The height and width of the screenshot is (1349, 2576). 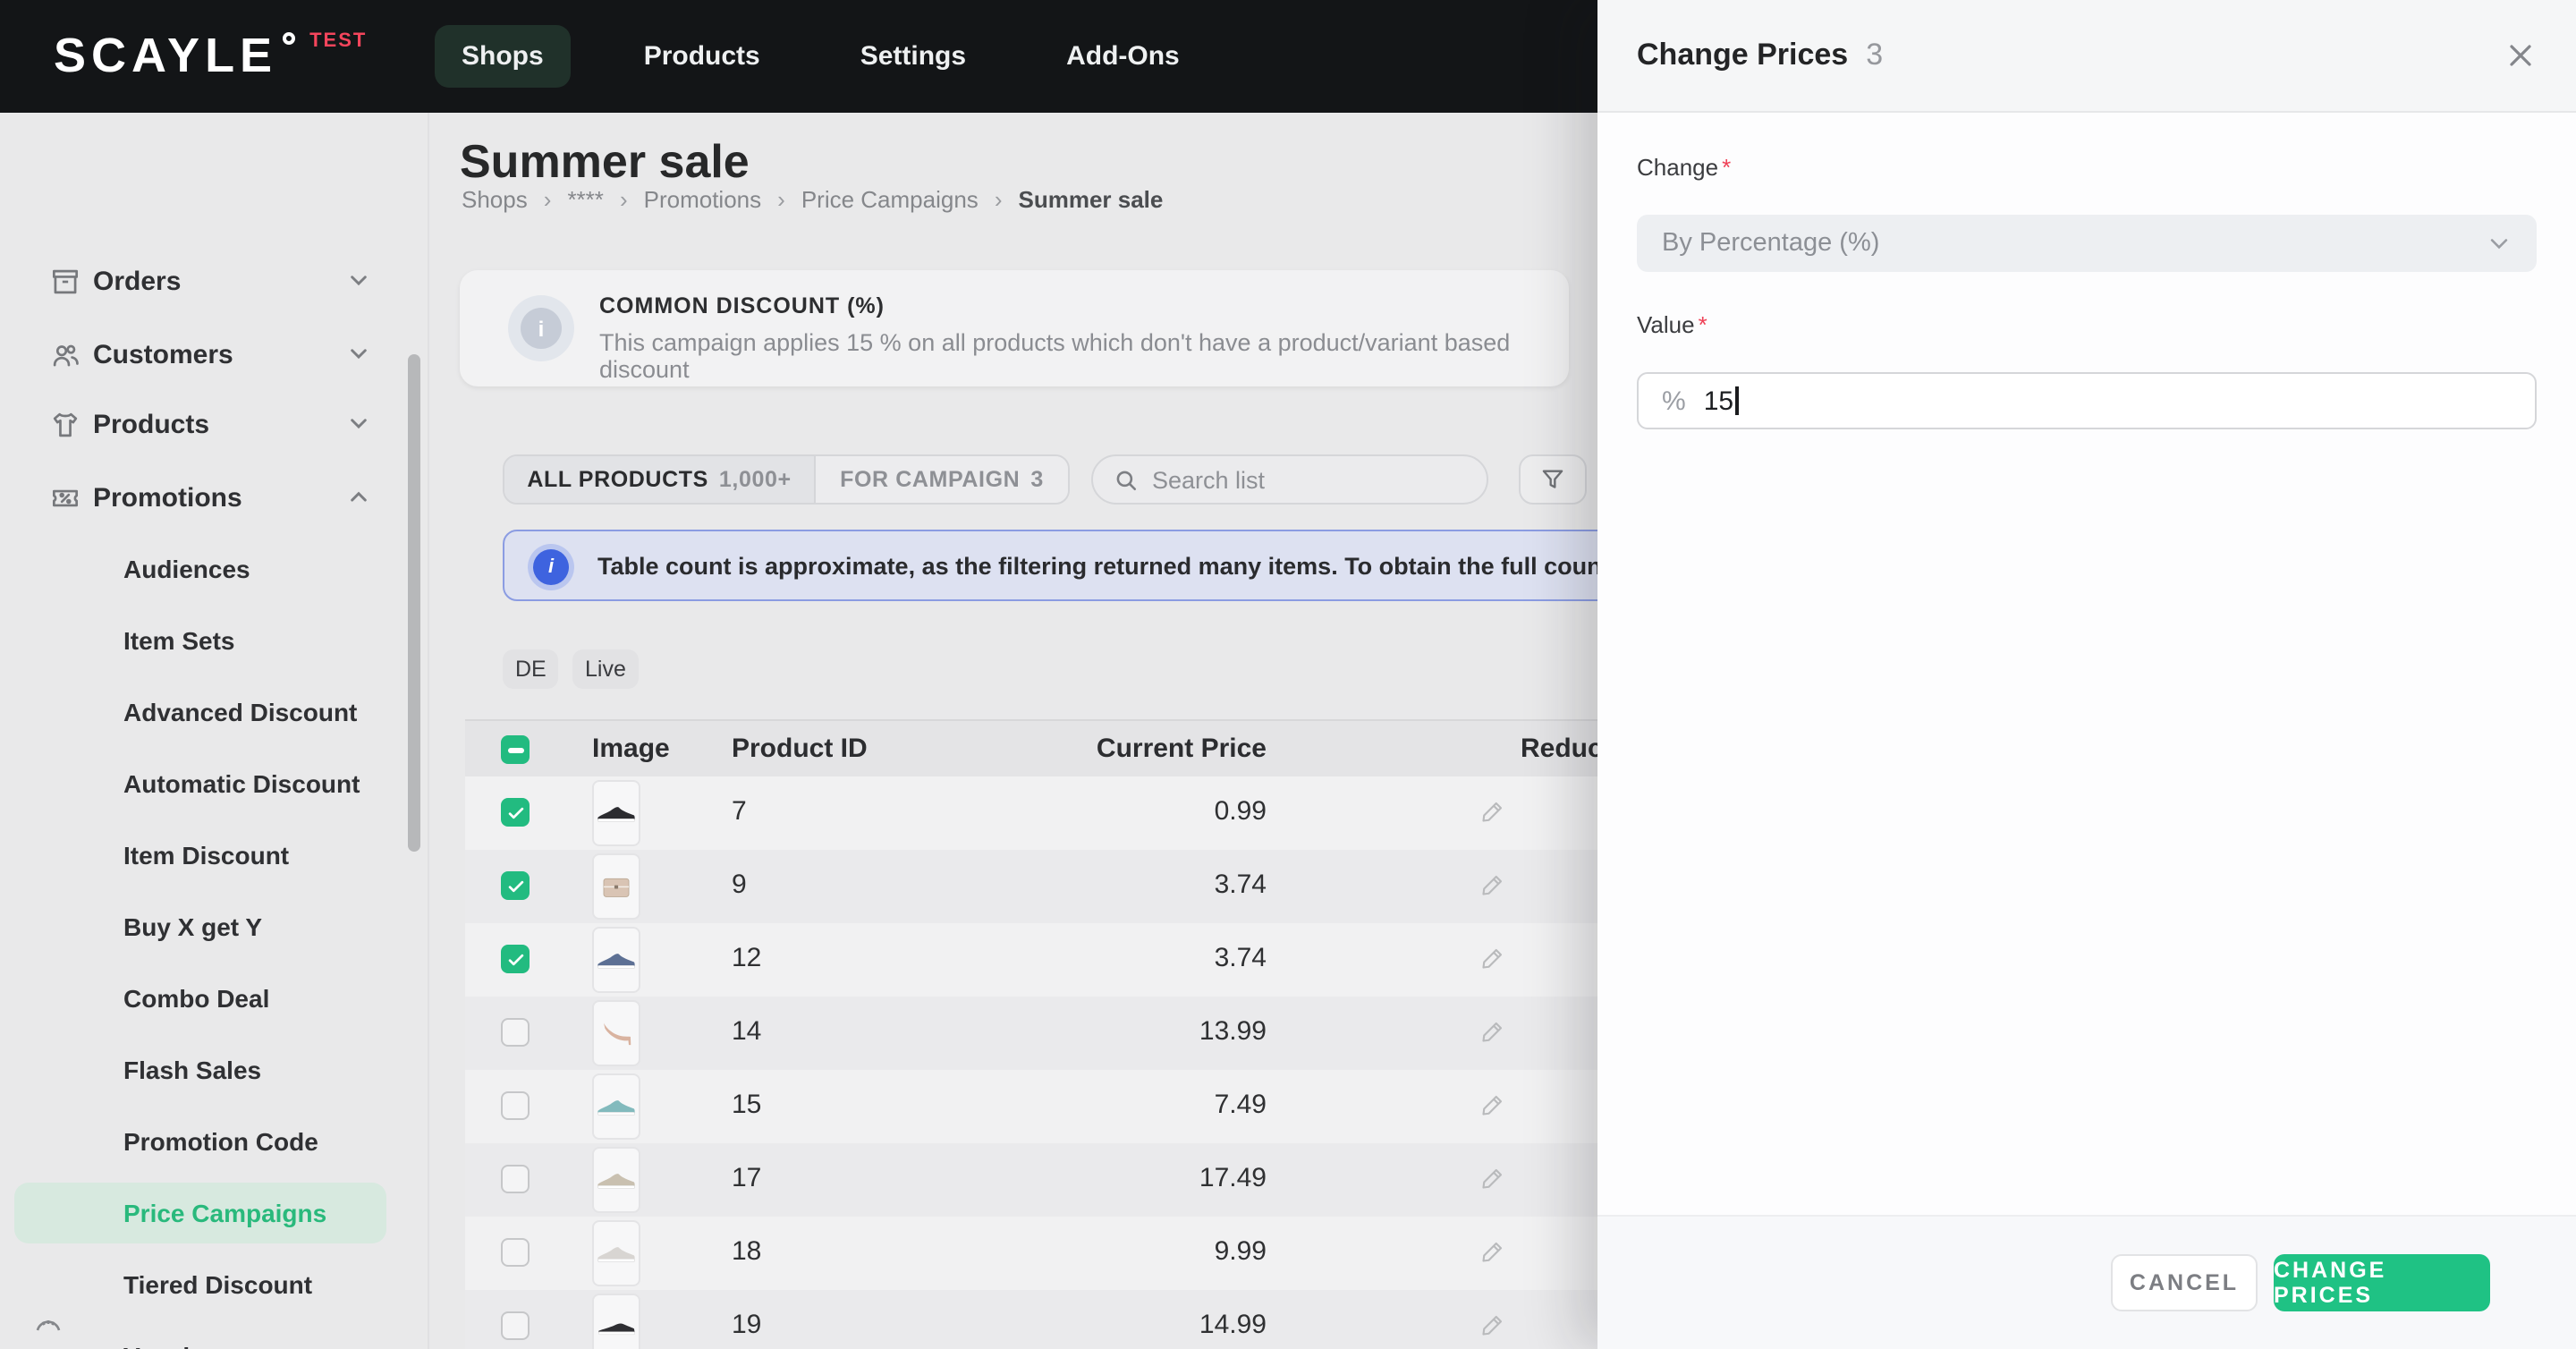 I want to click on sidebar-item-flash-sales: Flash Sales, so click(x=200, y=1069).